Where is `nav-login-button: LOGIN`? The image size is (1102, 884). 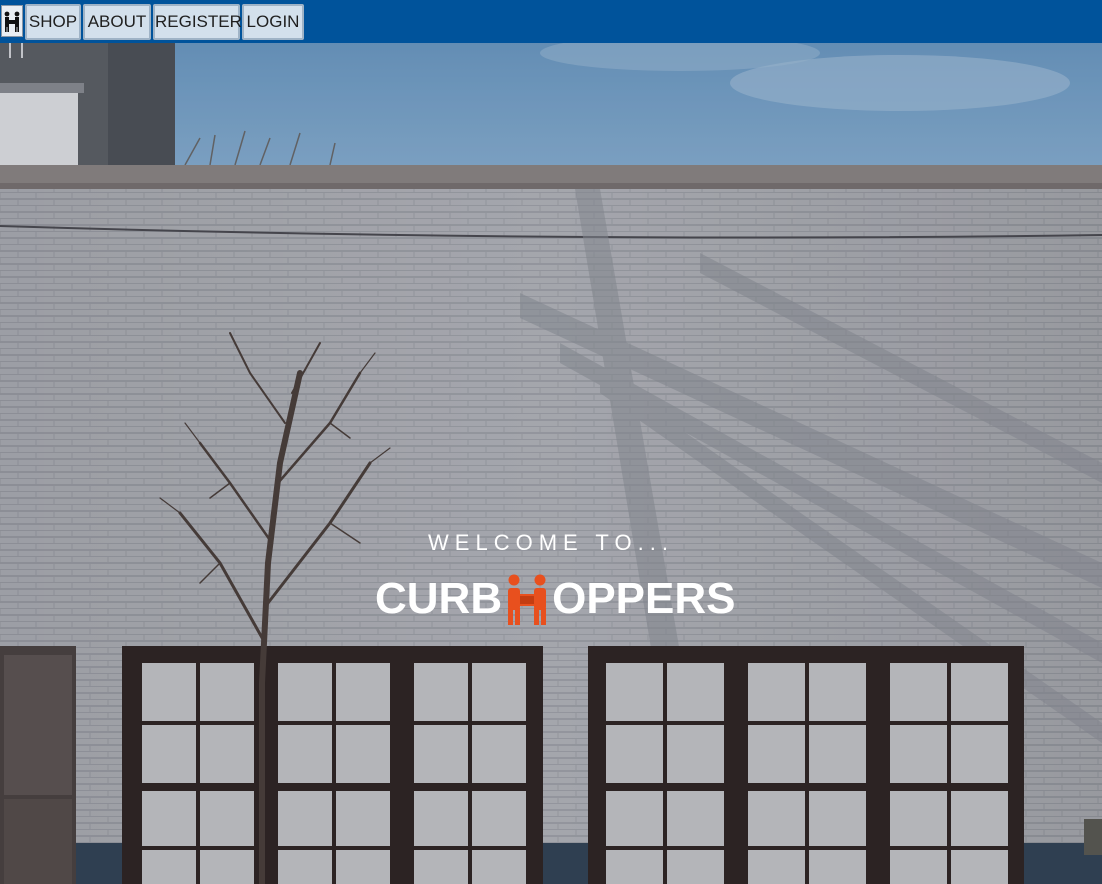
nav-login-button: LOGIN is located at coordinates (273, 22).